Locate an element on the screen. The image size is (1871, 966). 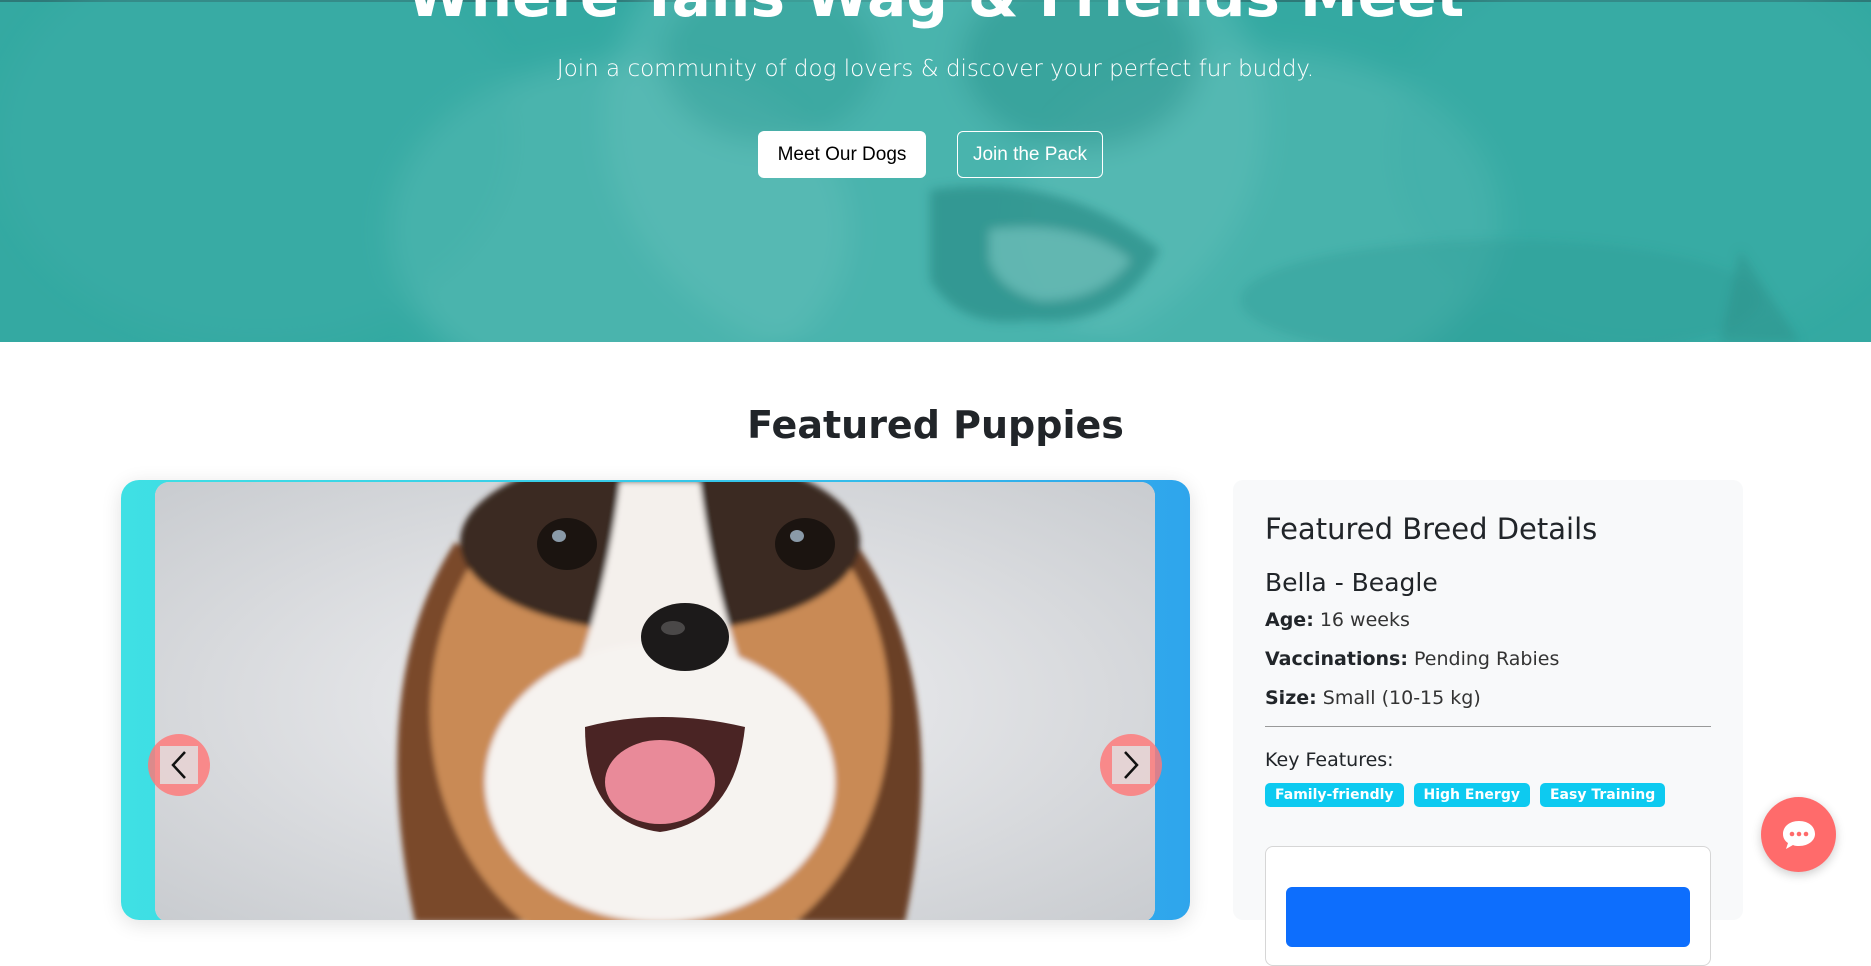
breed-details-heading: Featured Breed Details is located at coordinates (1431, 529).